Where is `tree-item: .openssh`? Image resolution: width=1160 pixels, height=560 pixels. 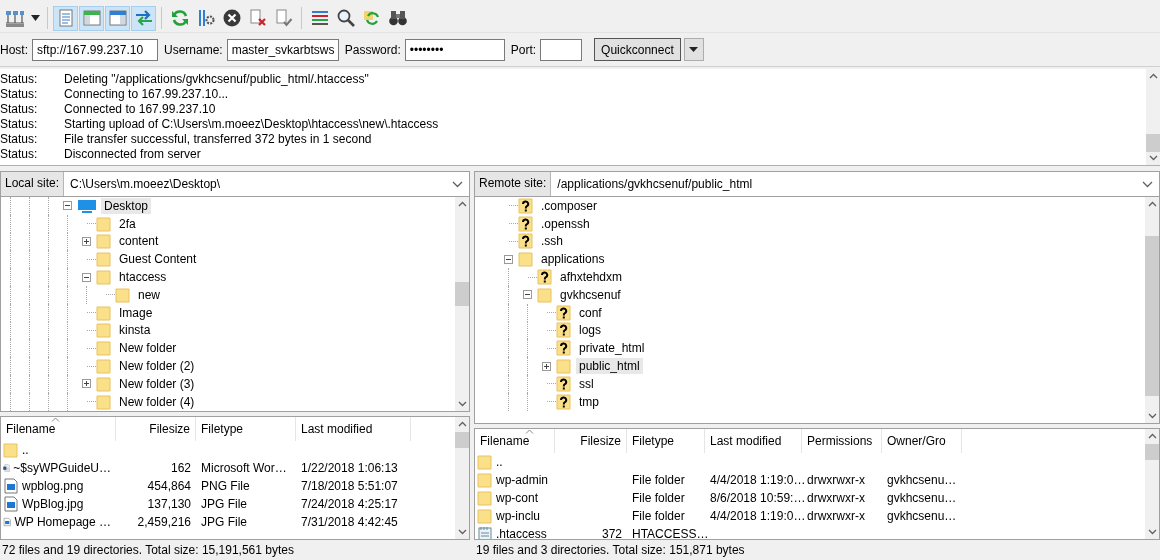
tree-item: .openssh is located at coordinates (565, 223).